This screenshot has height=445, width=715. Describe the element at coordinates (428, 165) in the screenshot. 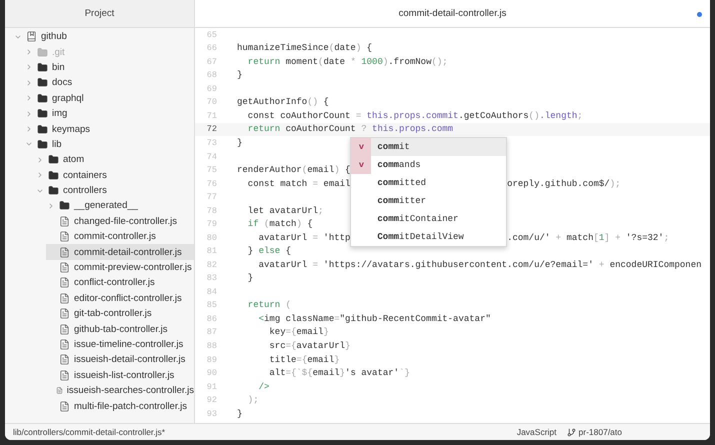

I see `suggestion-item: v commands` at that location.